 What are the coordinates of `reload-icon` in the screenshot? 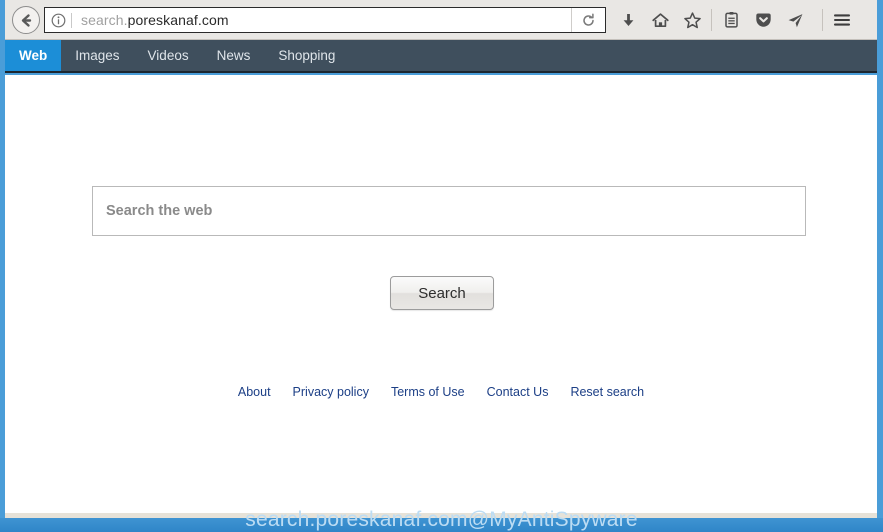 It's located at (588, 19).